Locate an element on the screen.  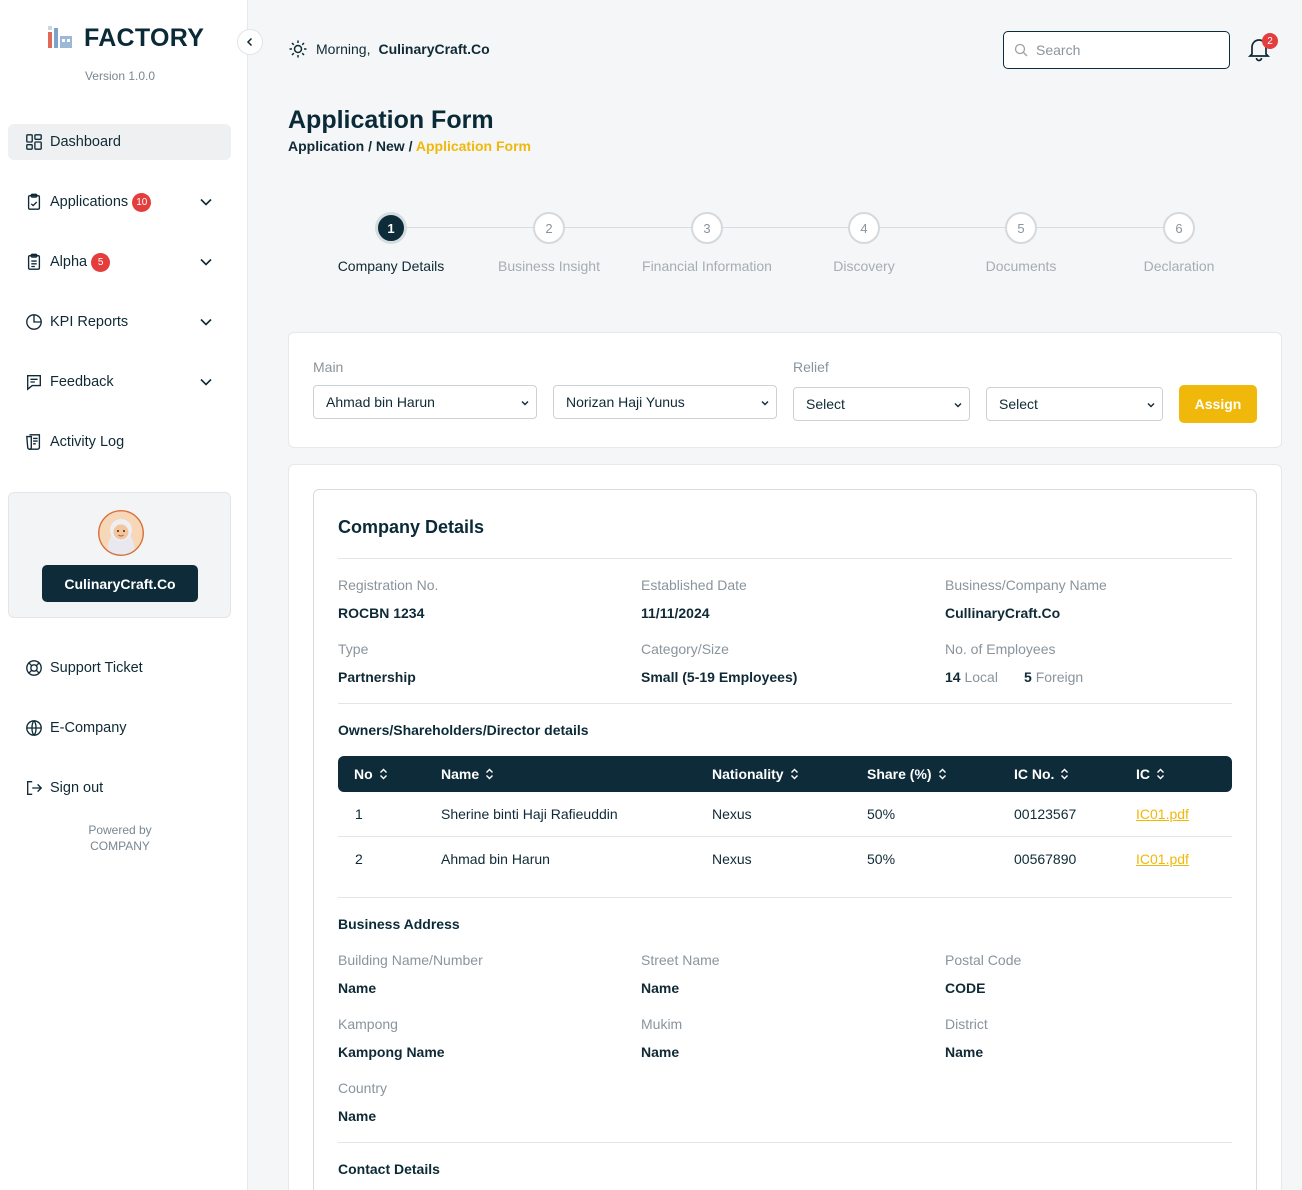
count-badge: 10 is located at coordinates (142, 202).